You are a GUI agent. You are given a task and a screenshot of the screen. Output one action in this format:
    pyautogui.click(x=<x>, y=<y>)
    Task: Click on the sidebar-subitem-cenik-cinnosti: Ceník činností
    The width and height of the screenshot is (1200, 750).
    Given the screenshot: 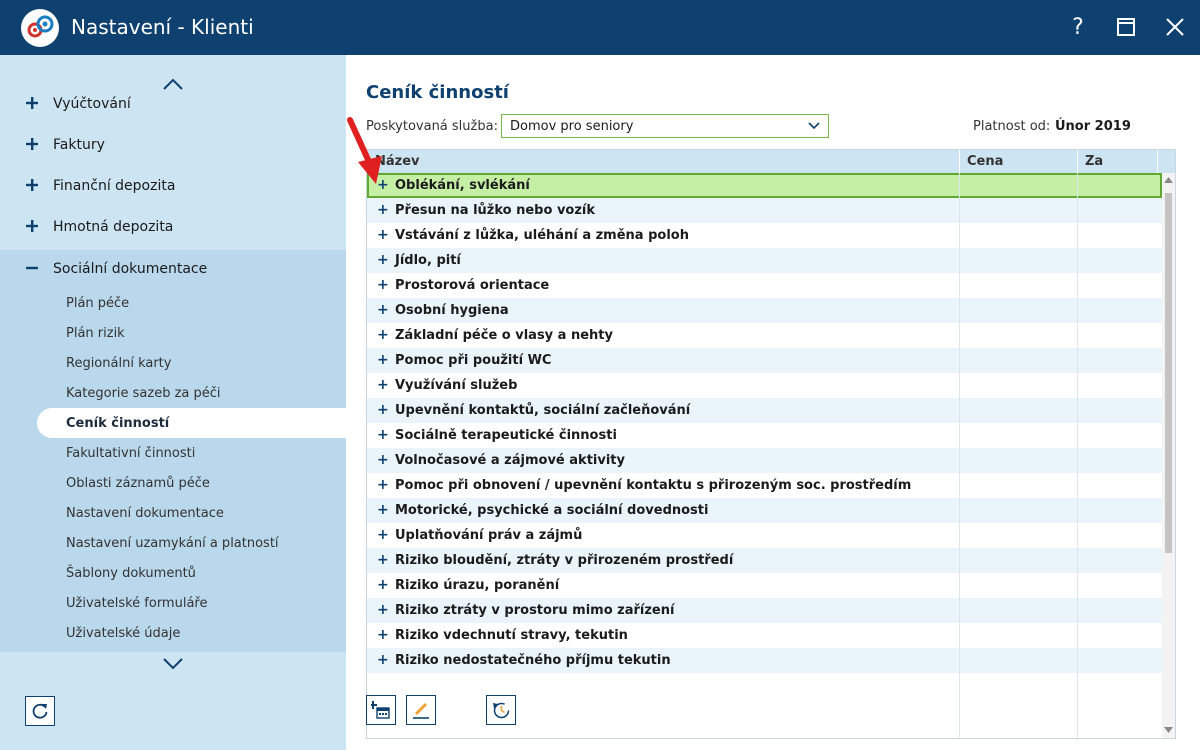 What is the action you would take?
    pyautogui.click(x=191, y=423)
    